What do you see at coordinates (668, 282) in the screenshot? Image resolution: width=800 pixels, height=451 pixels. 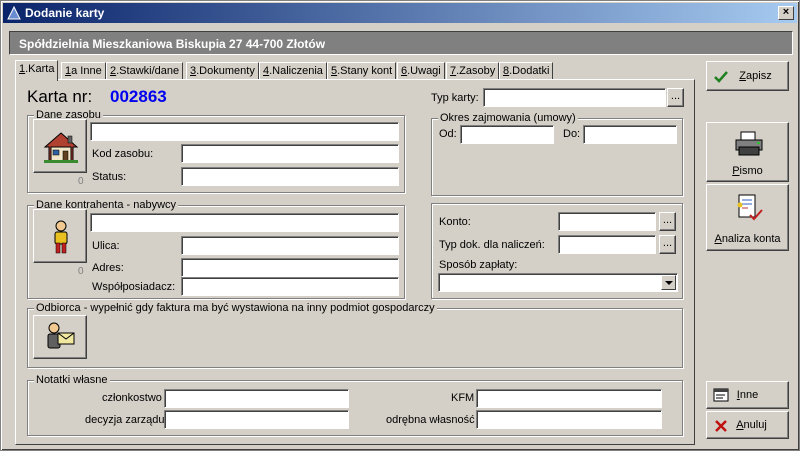 I see `chevron-down-icon` at bounding box center [668, 282].